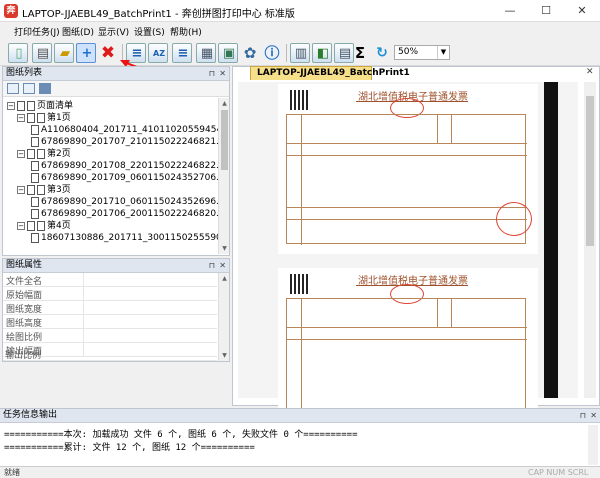 This screenshot has height=478, width=600. I want to click on property-label: 图纸高度, so click(24, 324).